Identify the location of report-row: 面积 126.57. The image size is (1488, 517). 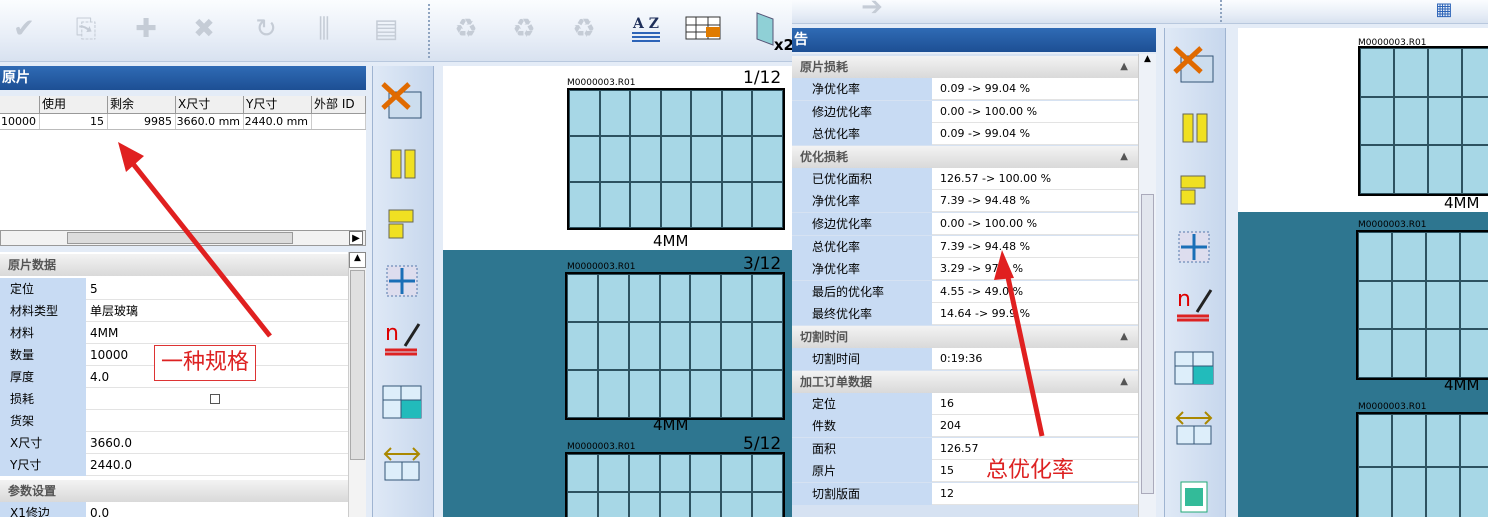
(965, 448).